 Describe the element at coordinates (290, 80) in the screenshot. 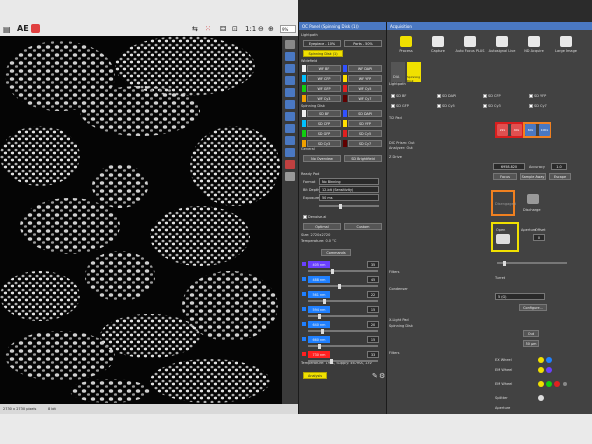

I see `rect-tool-icon` at that location.